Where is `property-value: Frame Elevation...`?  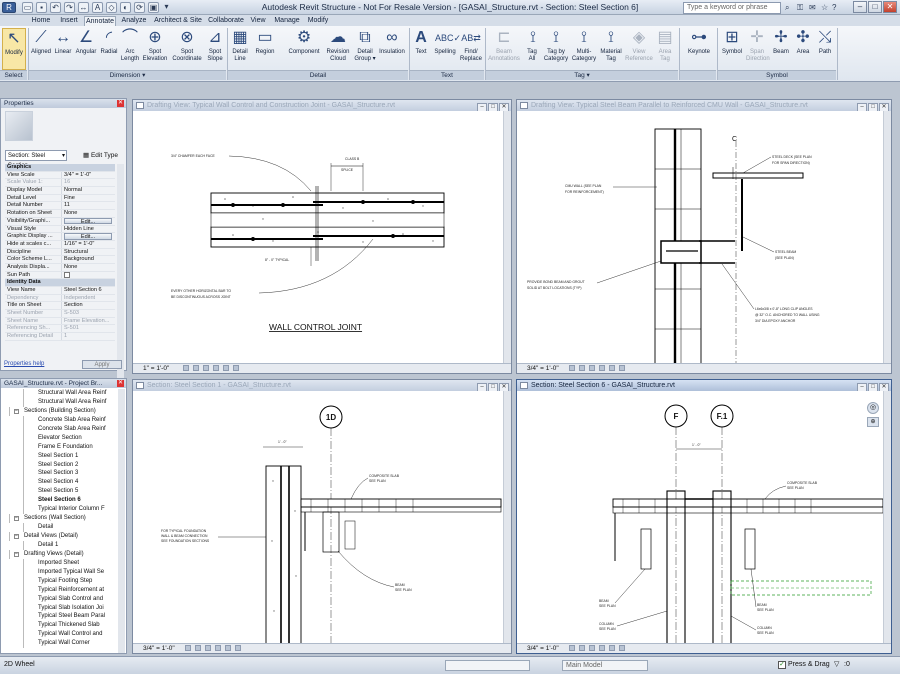 property-value: Frame Elevation... is located at coordinates (88, 321).